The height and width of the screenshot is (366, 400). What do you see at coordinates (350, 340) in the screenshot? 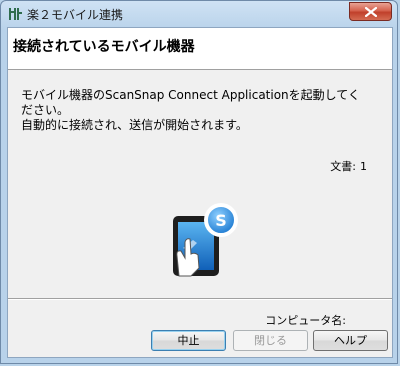
I see `help-button: ヘルプ` at bounding box center [350, 340].